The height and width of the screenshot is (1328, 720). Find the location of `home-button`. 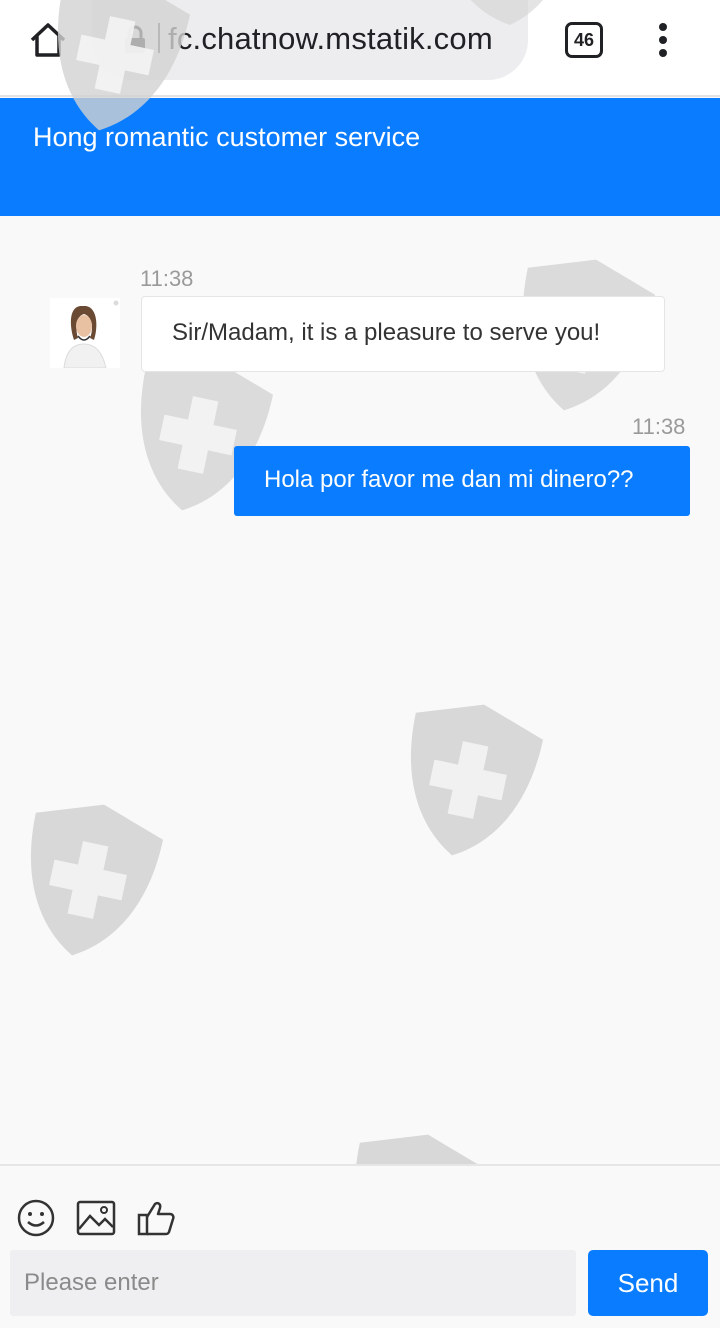

home-button is located at coordinates (48, 40).